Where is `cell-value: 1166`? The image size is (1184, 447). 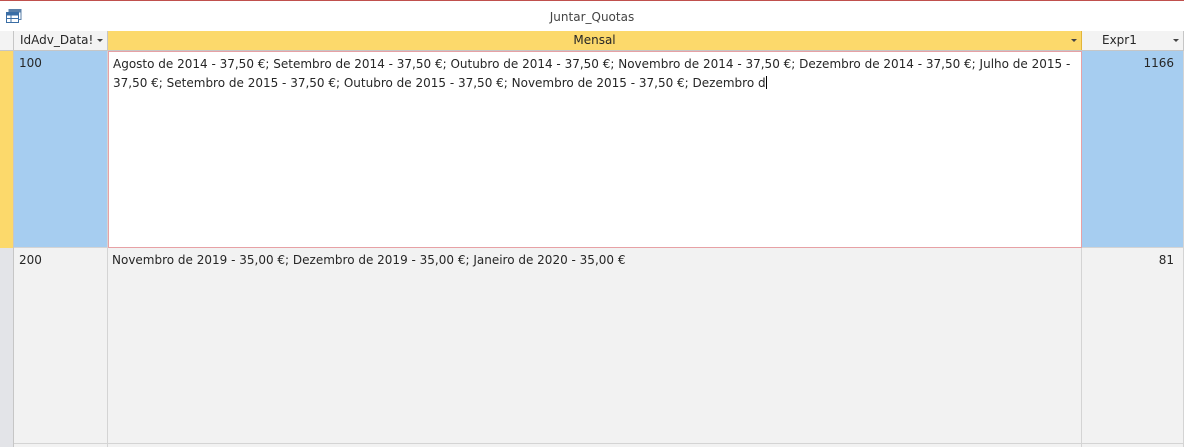
cell-value: 1166 is located at coordinates (1158, 63).